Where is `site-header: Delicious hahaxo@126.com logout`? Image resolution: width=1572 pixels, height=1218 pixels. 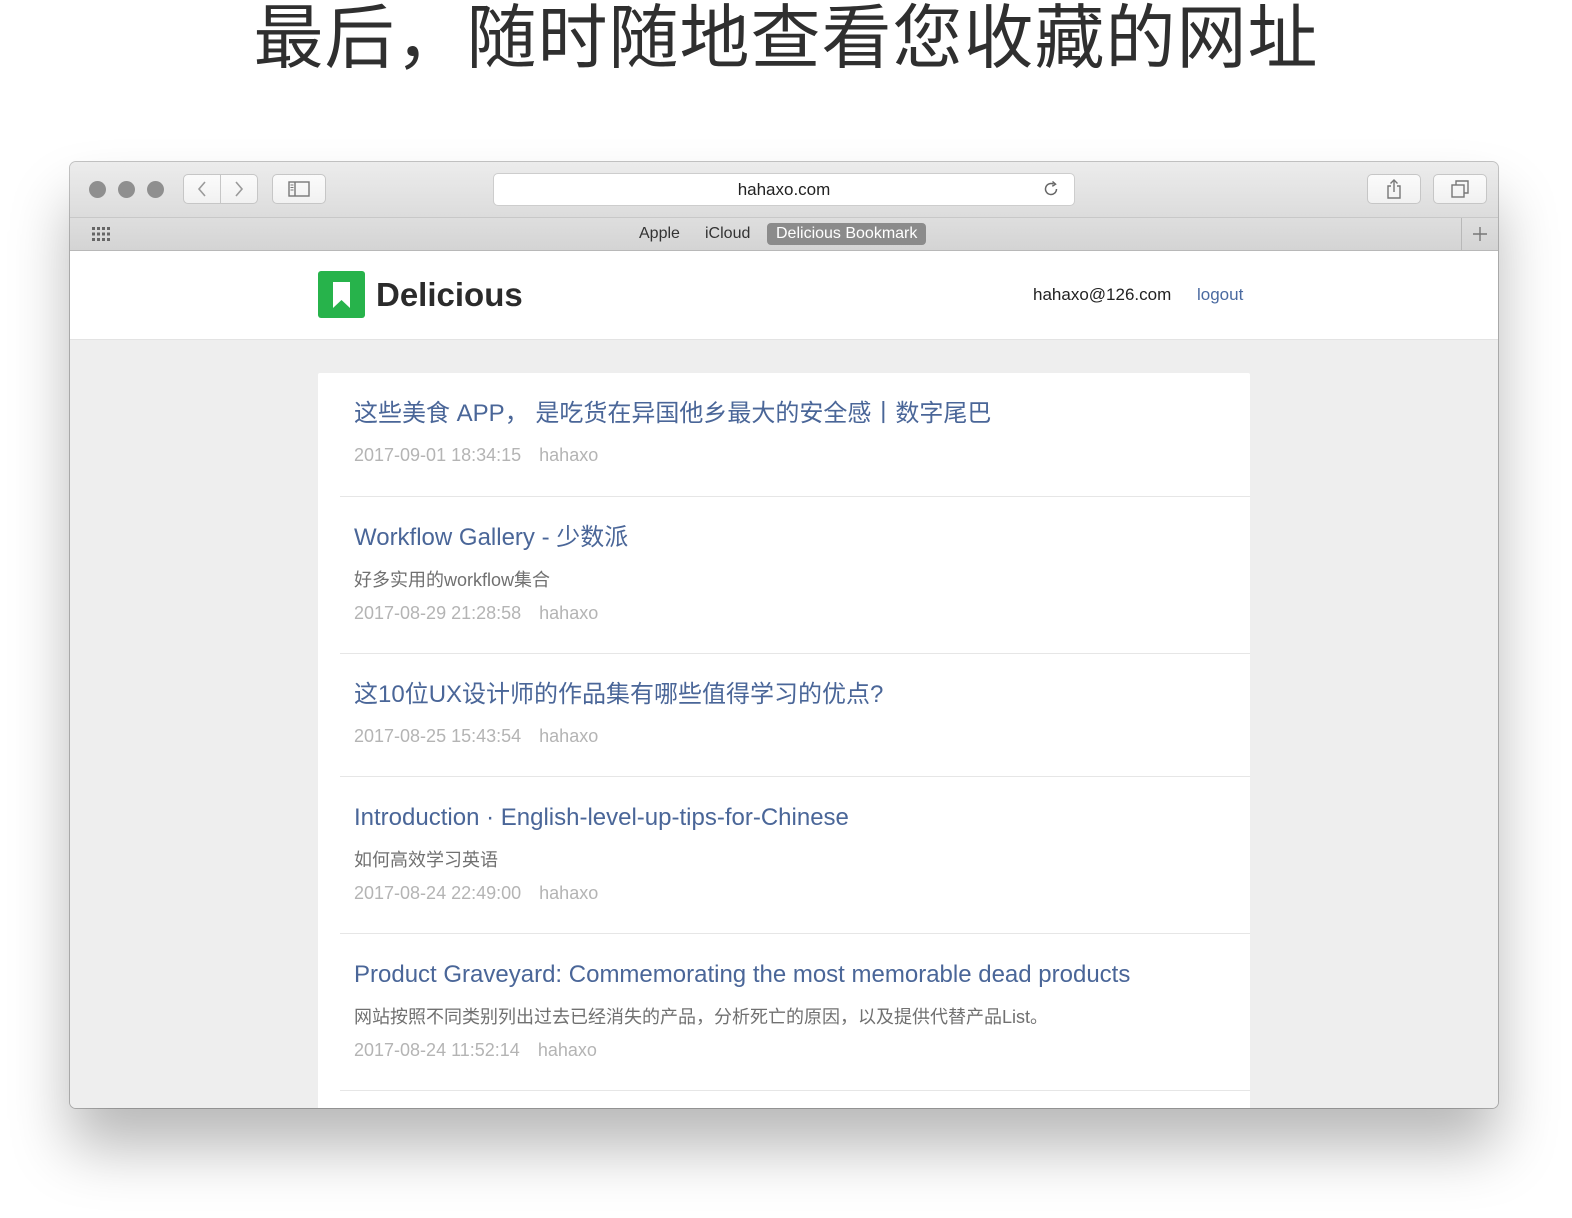 site-header: Delicious hahaxo@126.com logout is located at coordinates (784, 295).